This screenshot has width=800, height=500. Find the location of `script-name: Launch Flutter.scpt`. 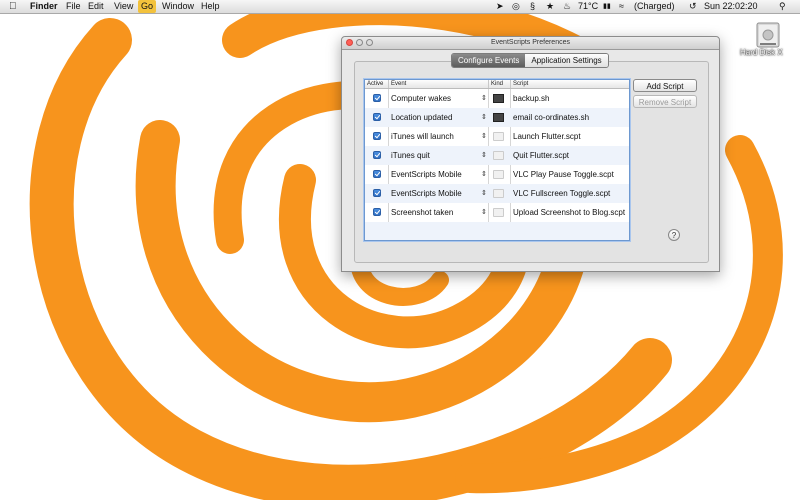

script-name: Launch Flutter.scpt is located at coordinates (547, 136).